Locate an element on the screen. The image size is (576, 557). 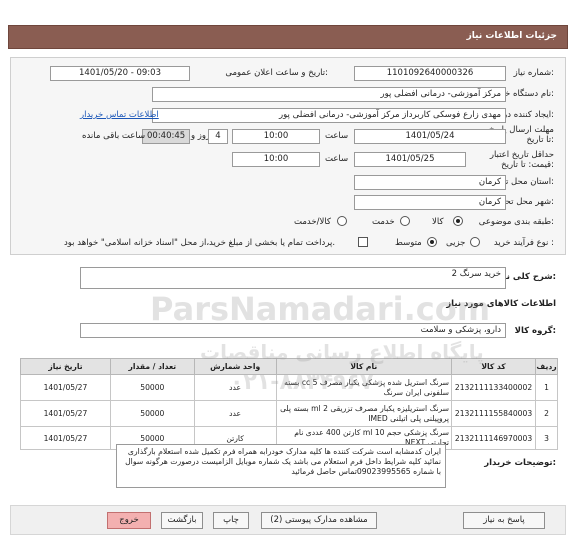
category-goods-radio is located at coordinates (458, 221).